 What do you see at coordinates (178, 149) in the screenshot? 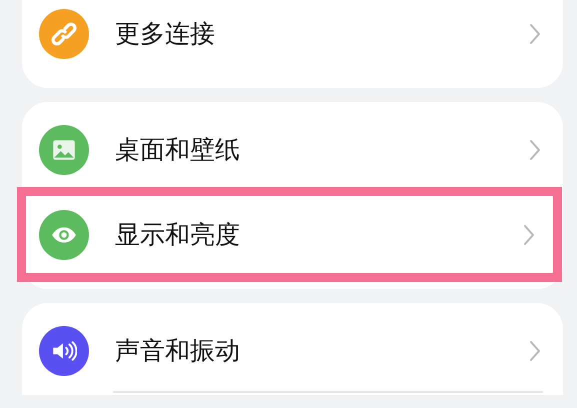
I see `item-label: 桌面和壁纸` at bounding box center [178, 149].